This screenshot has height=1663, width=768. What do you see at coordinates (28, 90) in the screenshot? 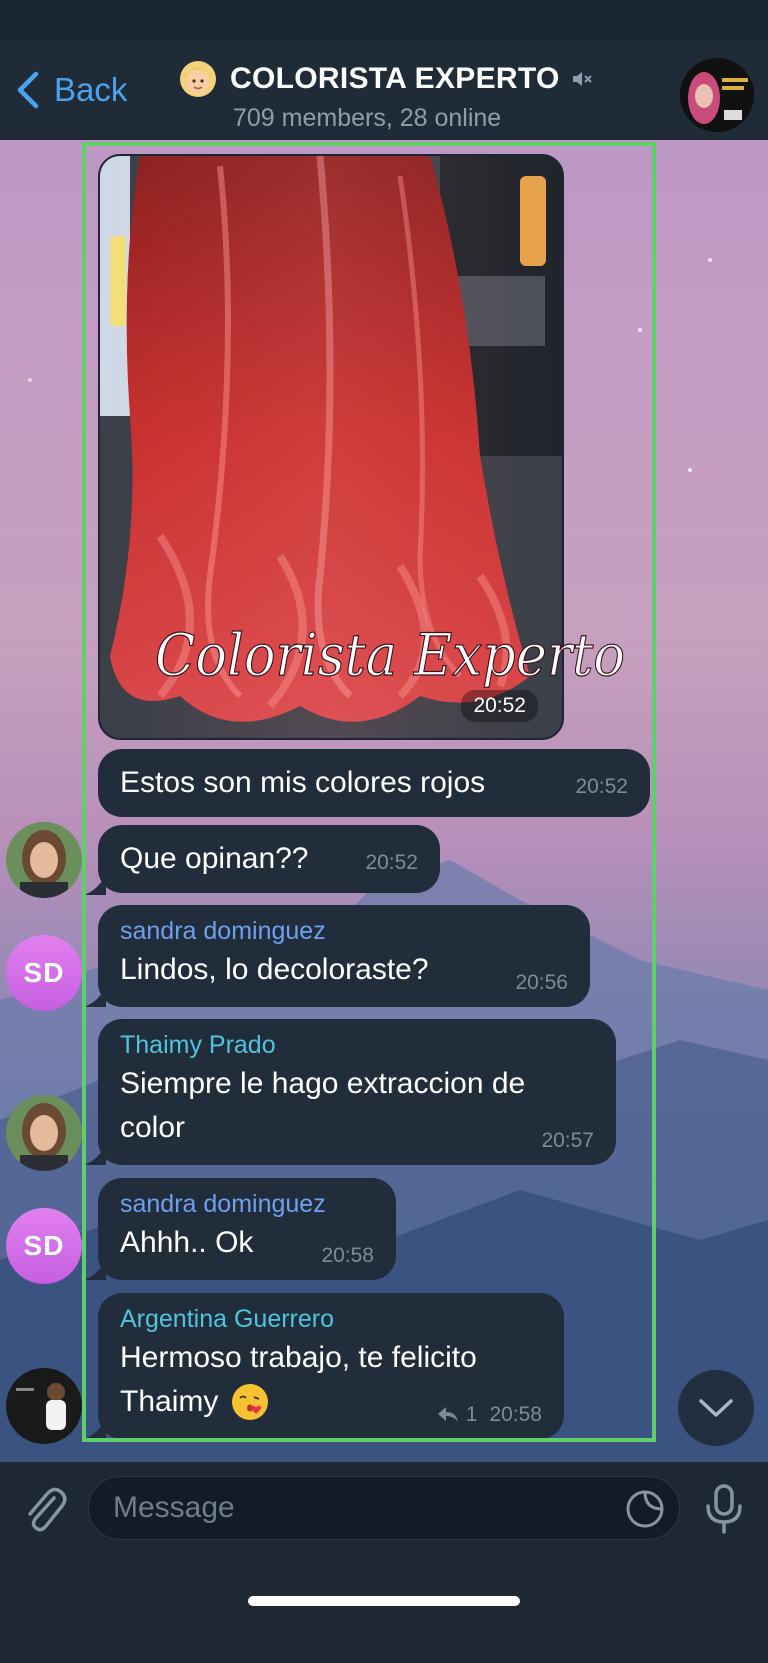
I see `chevron-left-icon` at bounding box center [28, 90].